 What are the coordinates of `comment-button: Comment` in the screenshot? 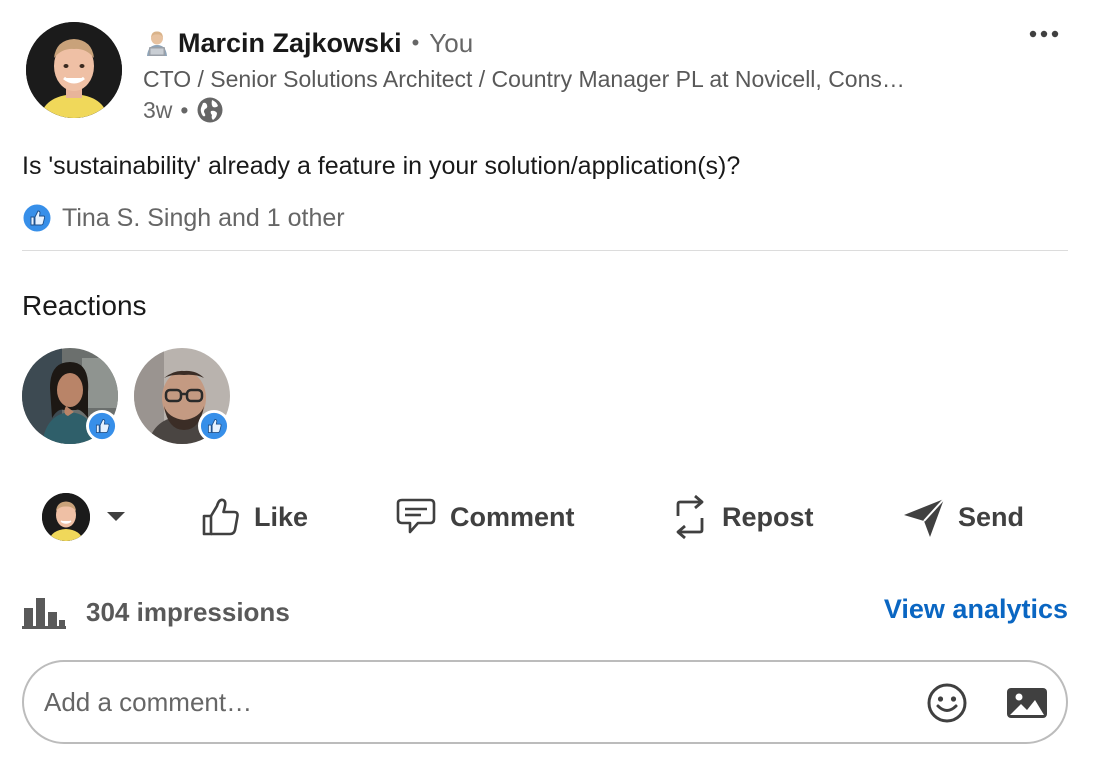 It's located at (484, 517).